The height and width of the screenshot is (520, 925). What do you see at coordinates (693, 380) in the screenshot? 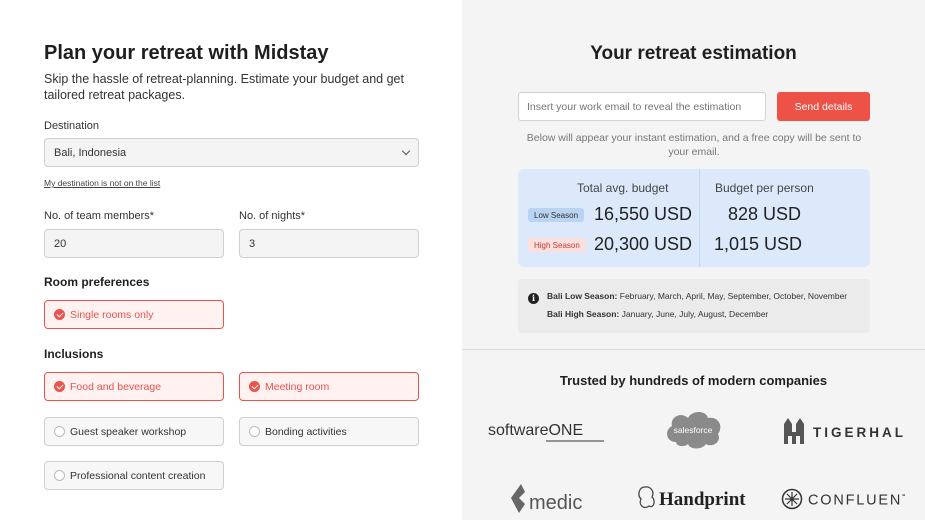
I see `trusted-title: Trusted by hundreds of modern companies` at bounding box center [693, 380].